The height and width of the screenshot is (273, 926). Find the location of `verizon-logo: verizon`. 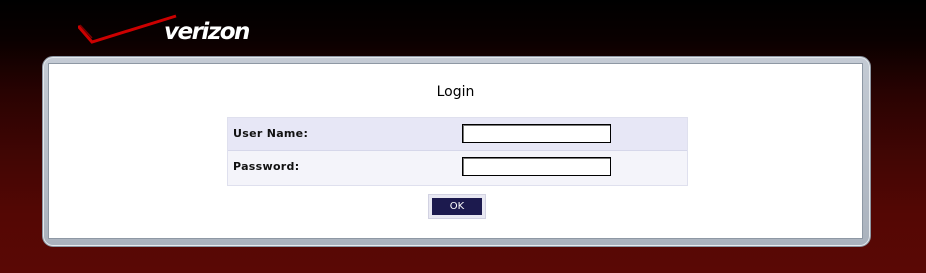

verizon-logo: verizon is located at coordinates (178, 34).